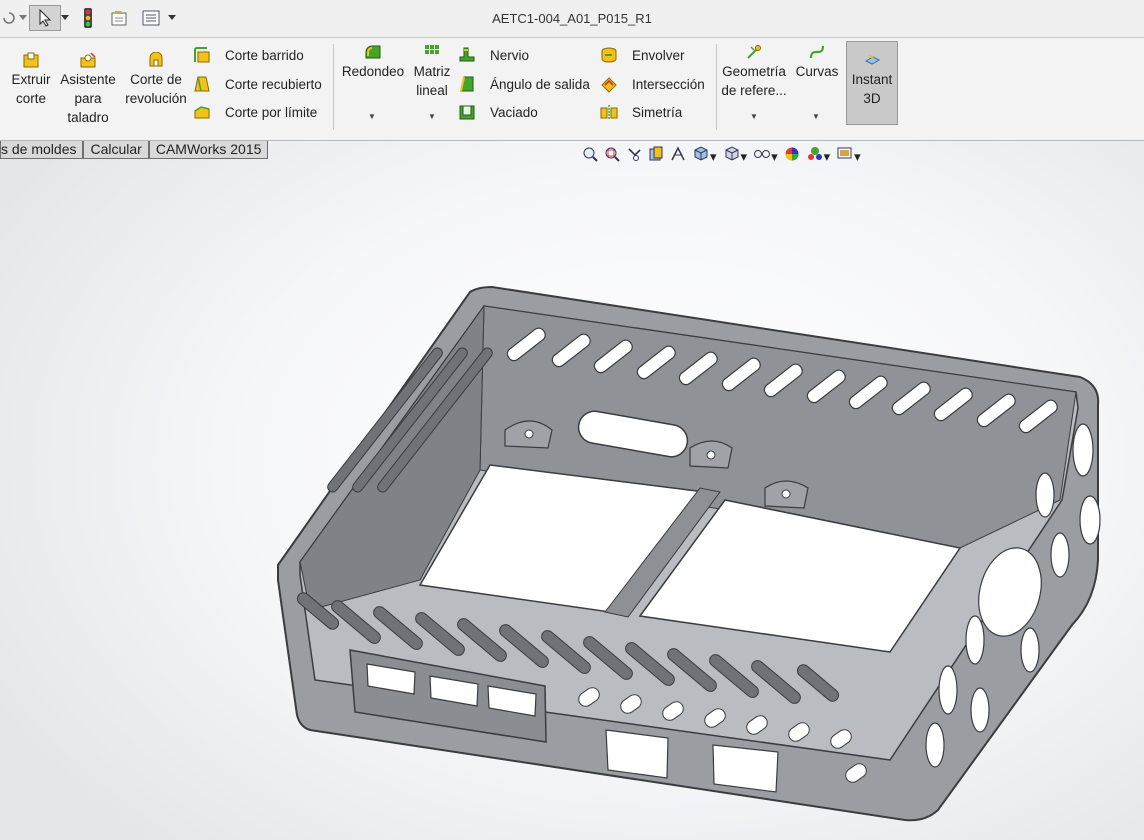  I want to click on curves-icon, so click(817, 52).